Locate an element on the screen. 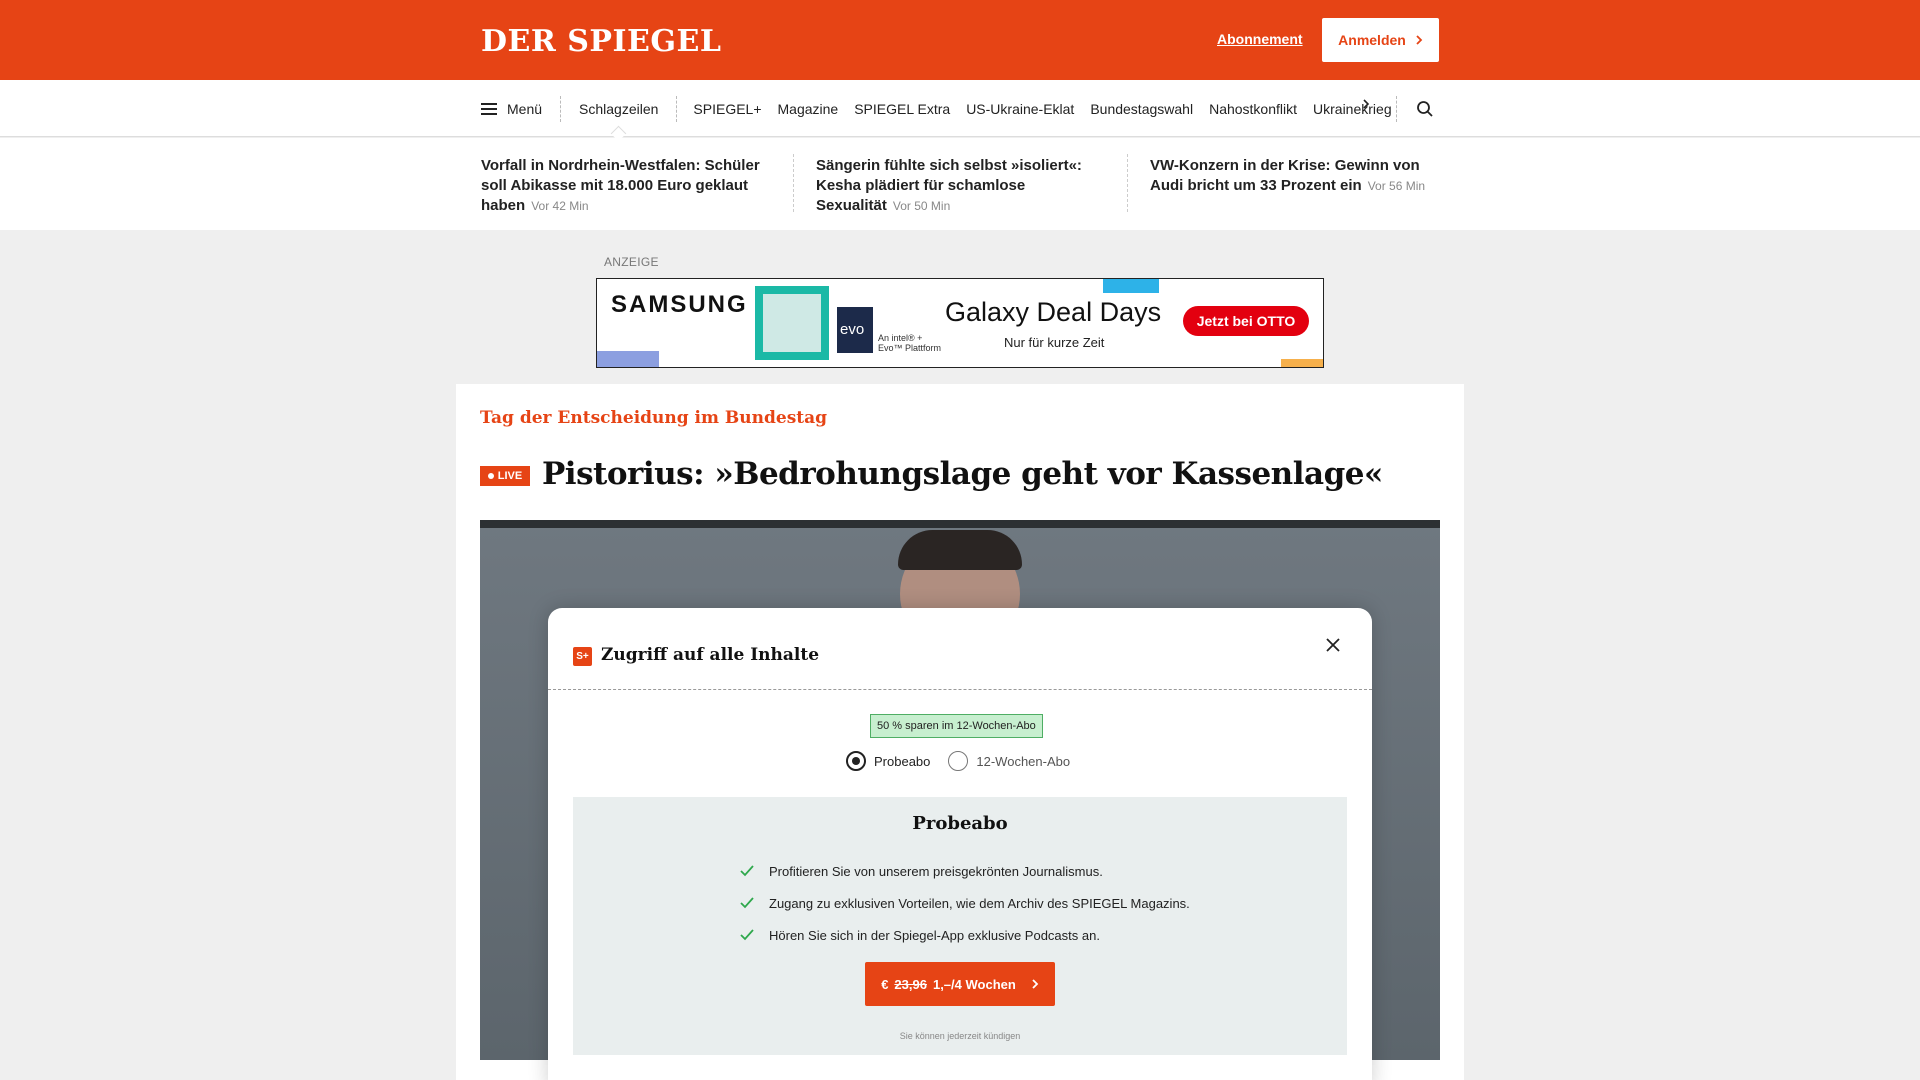 This screenshot has height=1080, width=1920. search-icon is located at coordinates (1425, 109).